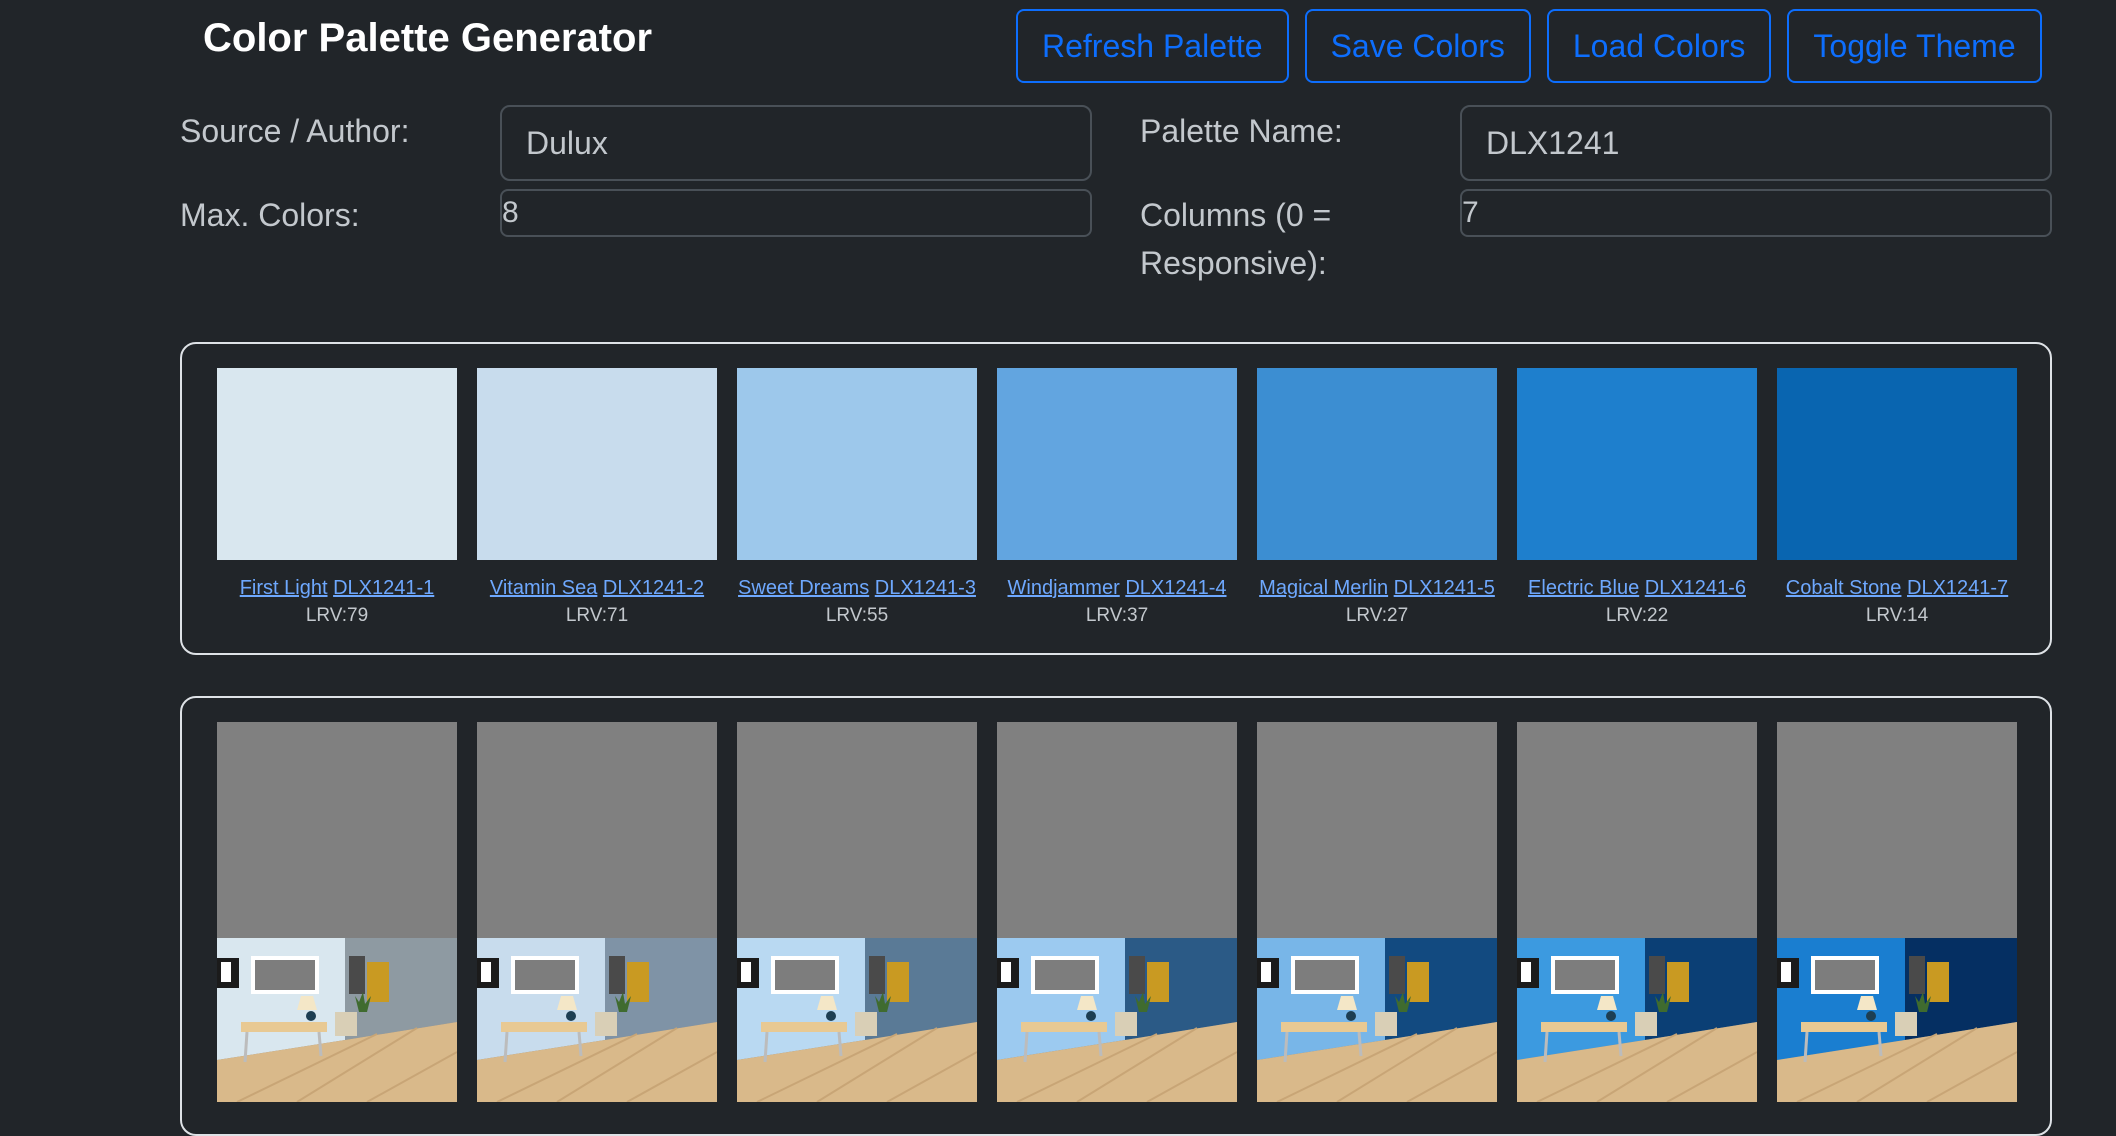 The width and height of the screenshot is (2116, 1136). I want to click on color-name-link: Sweet Dreams, so click(803, 588).